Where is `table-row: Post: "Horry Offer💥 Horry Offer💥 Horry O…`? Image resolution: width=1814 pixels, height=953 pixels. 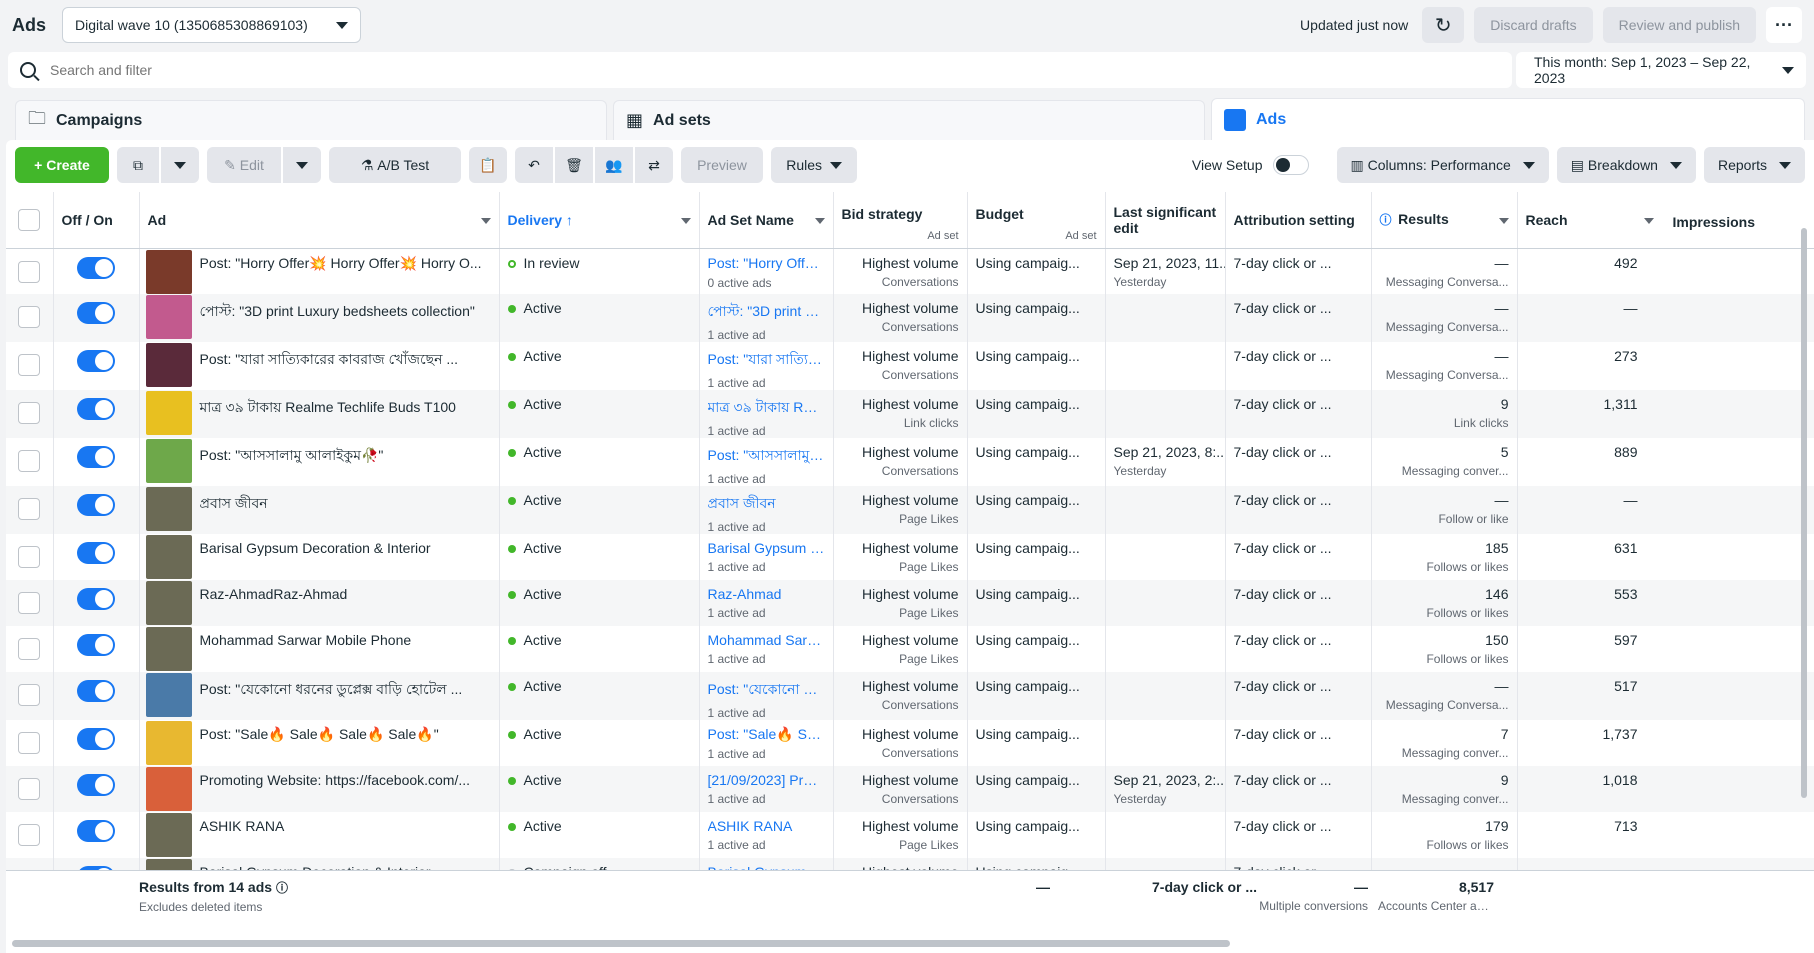 table-row: Post: "Horry Offer💥 Horry Offer💥 Horry O… is located at coordinates (910, 271).